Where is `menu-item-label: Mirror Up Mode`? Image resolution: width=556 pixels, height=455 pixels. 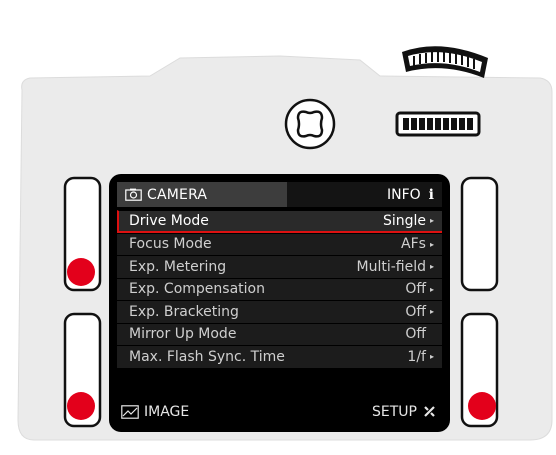 menu-item-label: Mirror Up Mode is located at coordinates (183, 334).